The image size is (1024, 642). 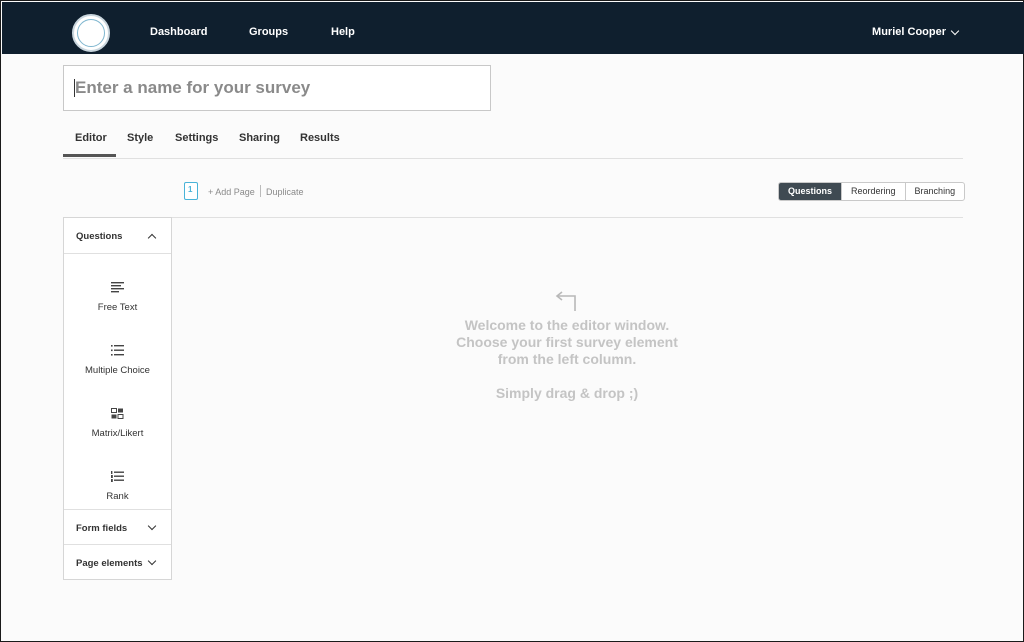 What do you see at coordinates (117, 433) in the screenshot?
I see `palette-item-label: Matrix/Likert` at bounding box center [117, 433].